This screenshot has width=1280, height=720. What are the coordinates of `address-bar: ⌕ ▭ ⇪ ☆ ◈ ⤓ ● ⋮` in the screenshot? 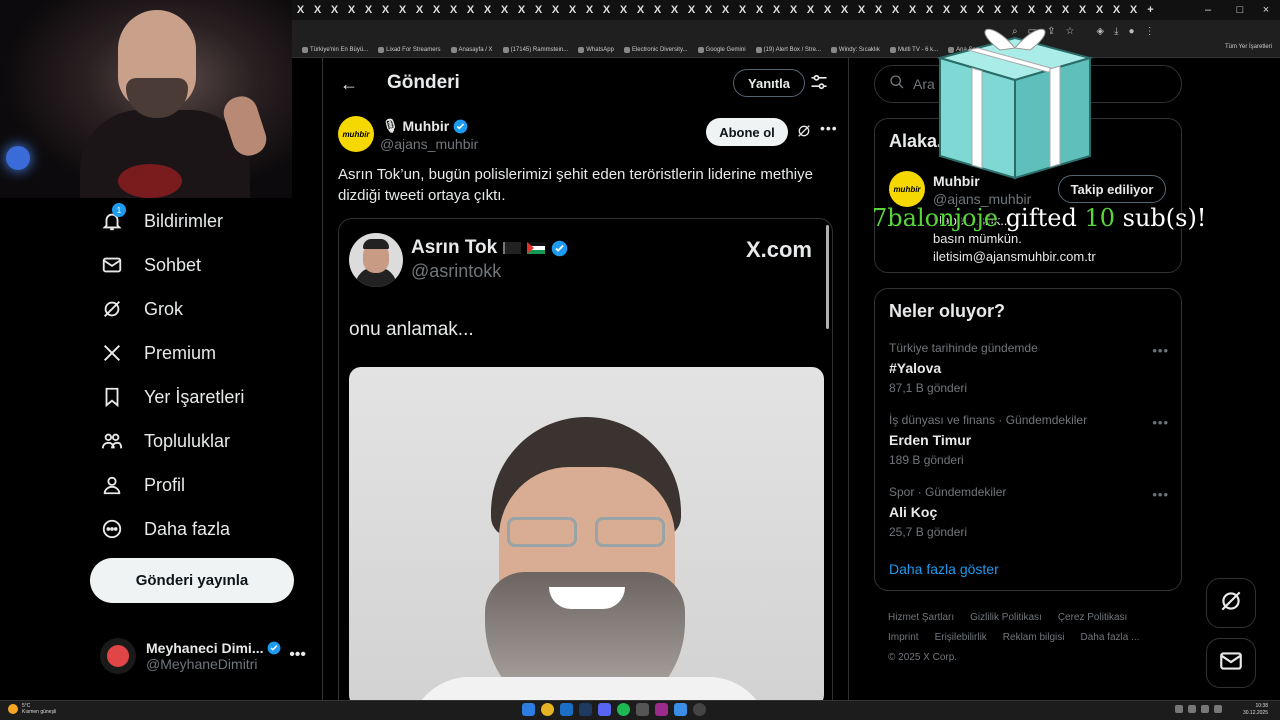 It's located at (786, 31).